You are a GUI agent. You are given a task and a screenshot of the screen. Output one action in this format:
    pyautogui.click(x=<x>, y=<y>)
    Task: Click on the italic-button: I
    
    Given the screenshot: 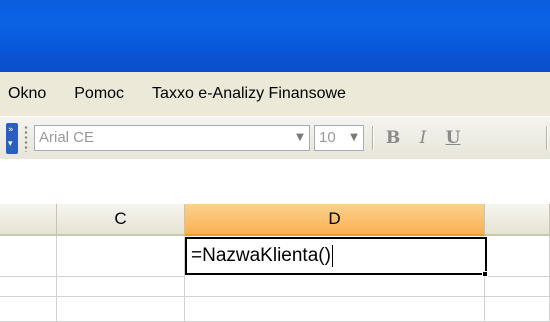 What is the action you would take?
    pyautogui.click(x=423, y=138)
    